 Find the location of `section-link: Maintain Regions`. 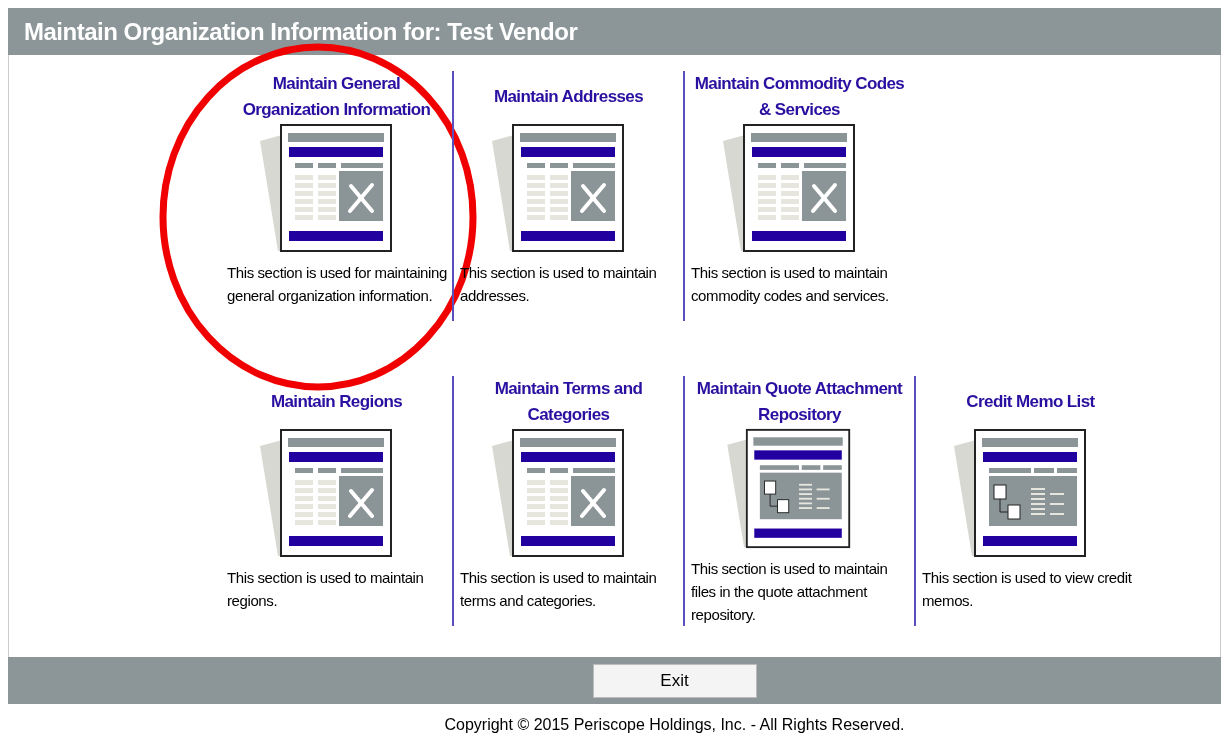

section-link: Maintain Regions is located at coordinates (336, 402).